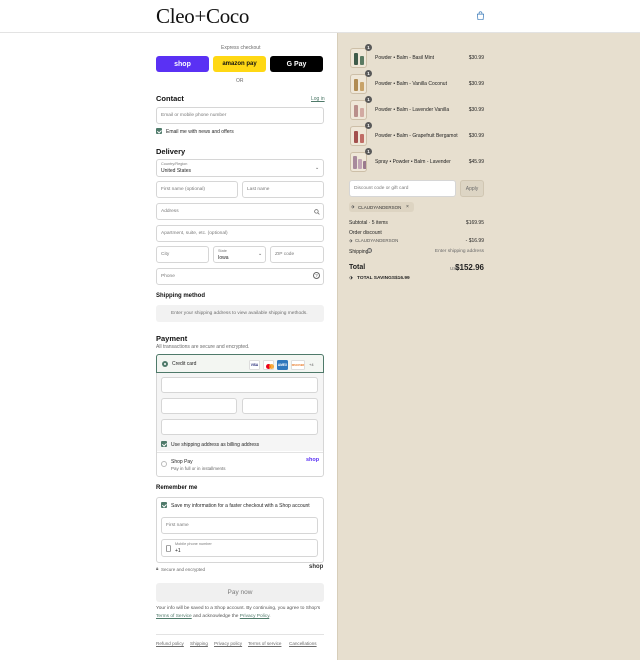 The width and height of the screenshot is (640, 660). Describe the element at coordinates (240, 276) in the screenshot. I see `phone-field: Phone ?` at that location.